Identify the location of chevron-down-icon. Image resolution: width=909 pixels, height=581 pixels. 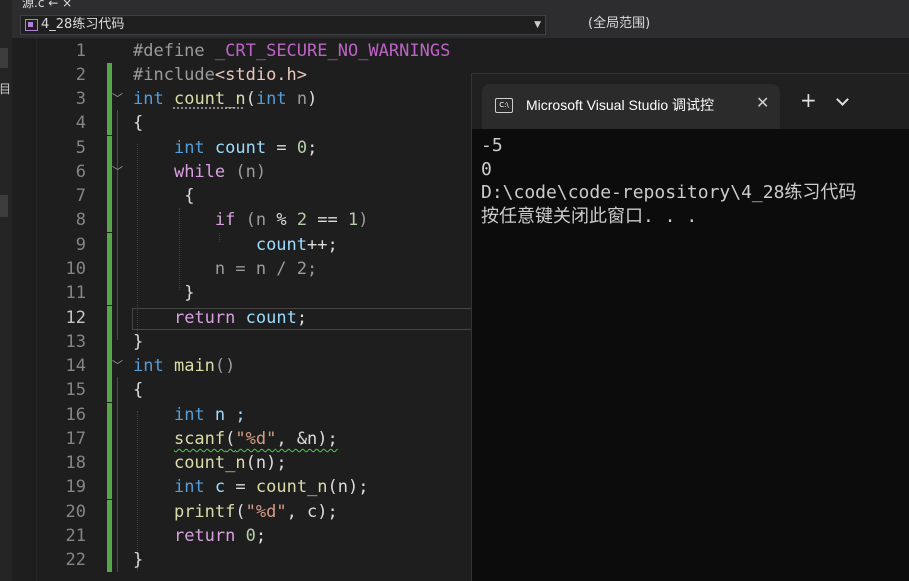
(842, 99).